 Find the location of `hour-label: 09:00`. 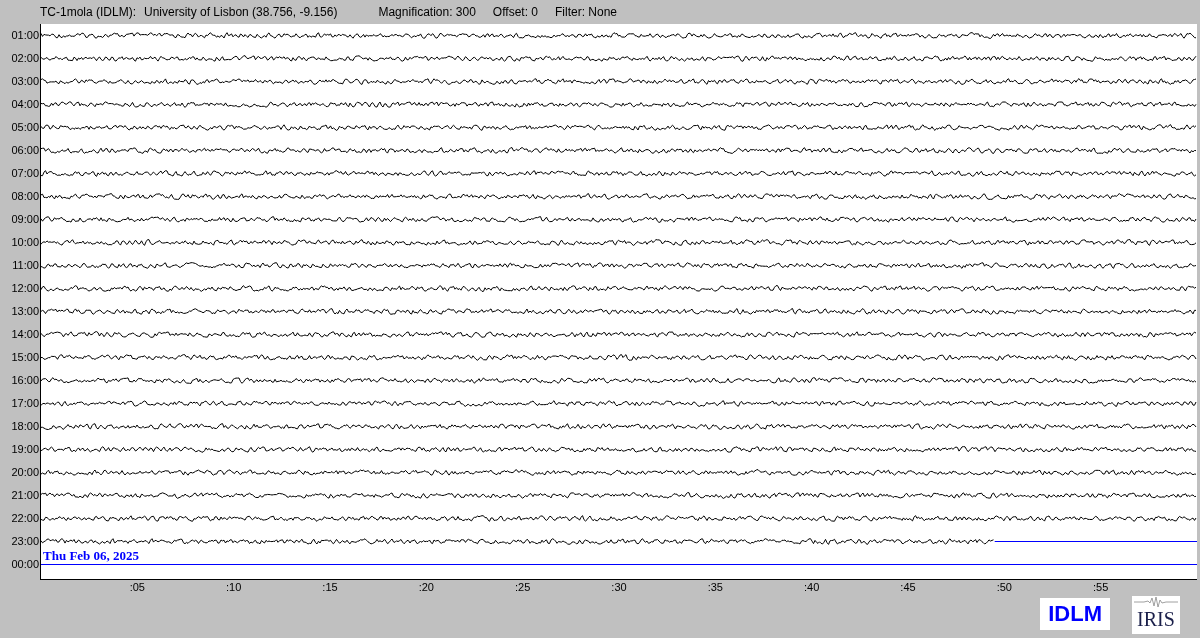

hour-label: 09:00 is located at coordinates (25, 219).